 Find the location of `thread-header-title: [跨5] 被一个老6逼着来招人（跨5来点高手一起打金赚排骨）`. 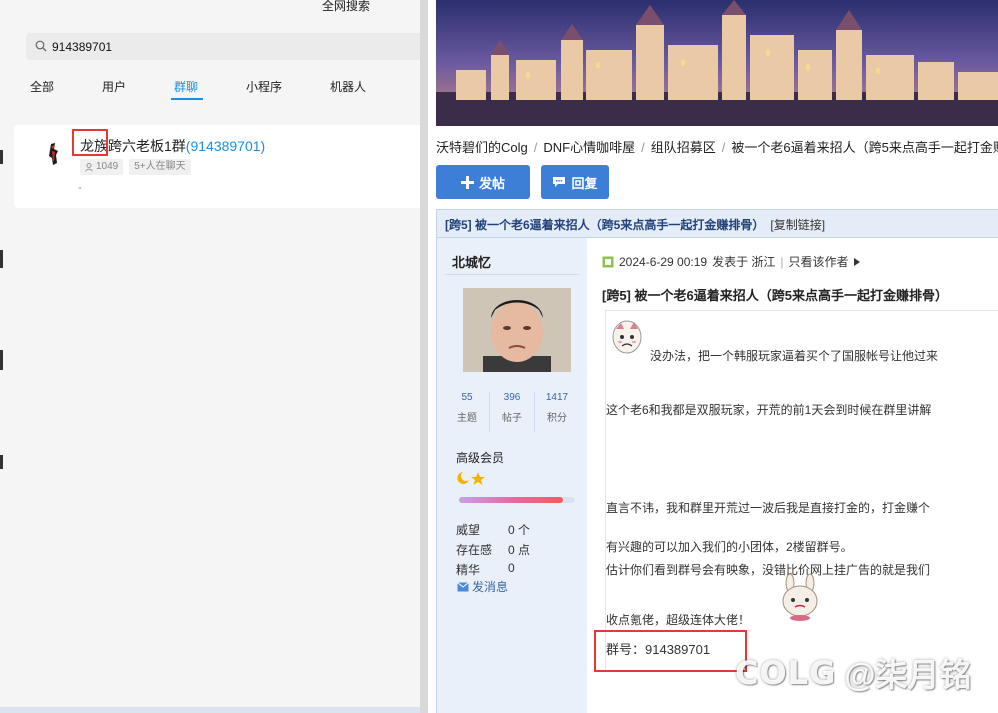

thread-header-title: [跨5] 被一个老6逼着来招人（跨5来点高手一起打金赚排骨） is located at coordinates (605, 225).